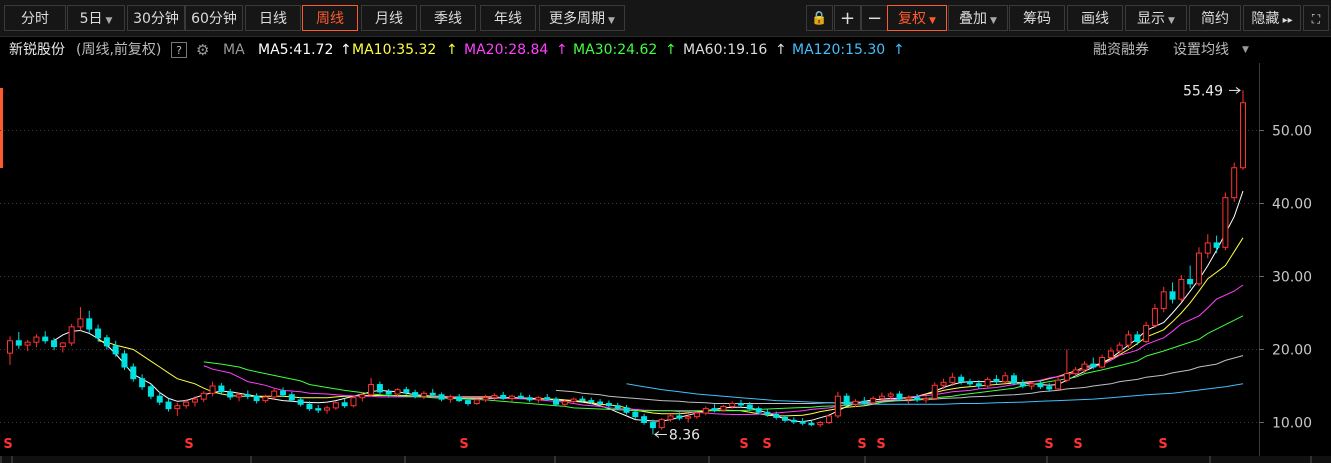 The width and height of the screenshot is (1331, 463). What do you see at coordinates (1121, 50) in the screenshot?
I see `margin-trading-link: 融资融券` at bounding box center [1121, 50].